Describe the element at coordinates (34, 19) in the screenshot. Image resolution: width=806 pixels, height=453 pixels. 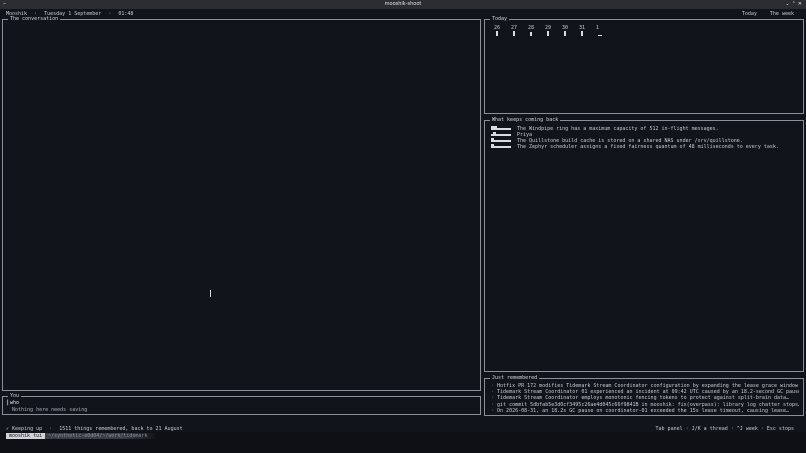
I see `conversation-title: The conversation` at that location.